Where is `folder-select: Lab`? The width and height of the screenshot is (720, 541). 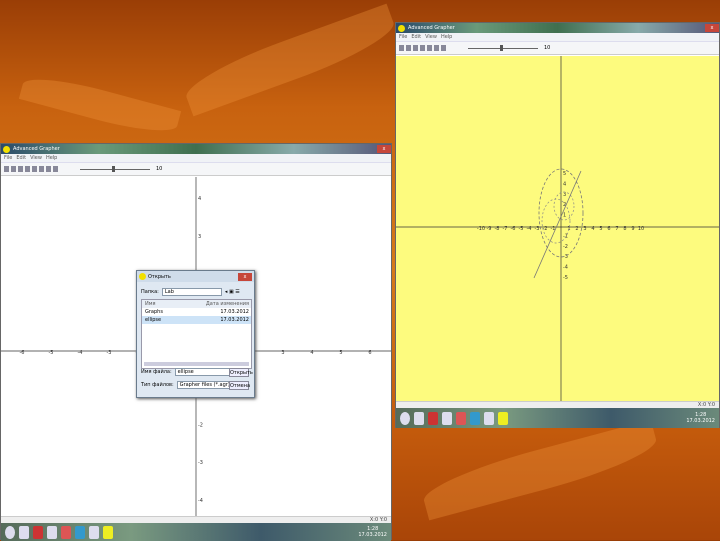 folder-select: Lab is located at coordinates (191, 292).